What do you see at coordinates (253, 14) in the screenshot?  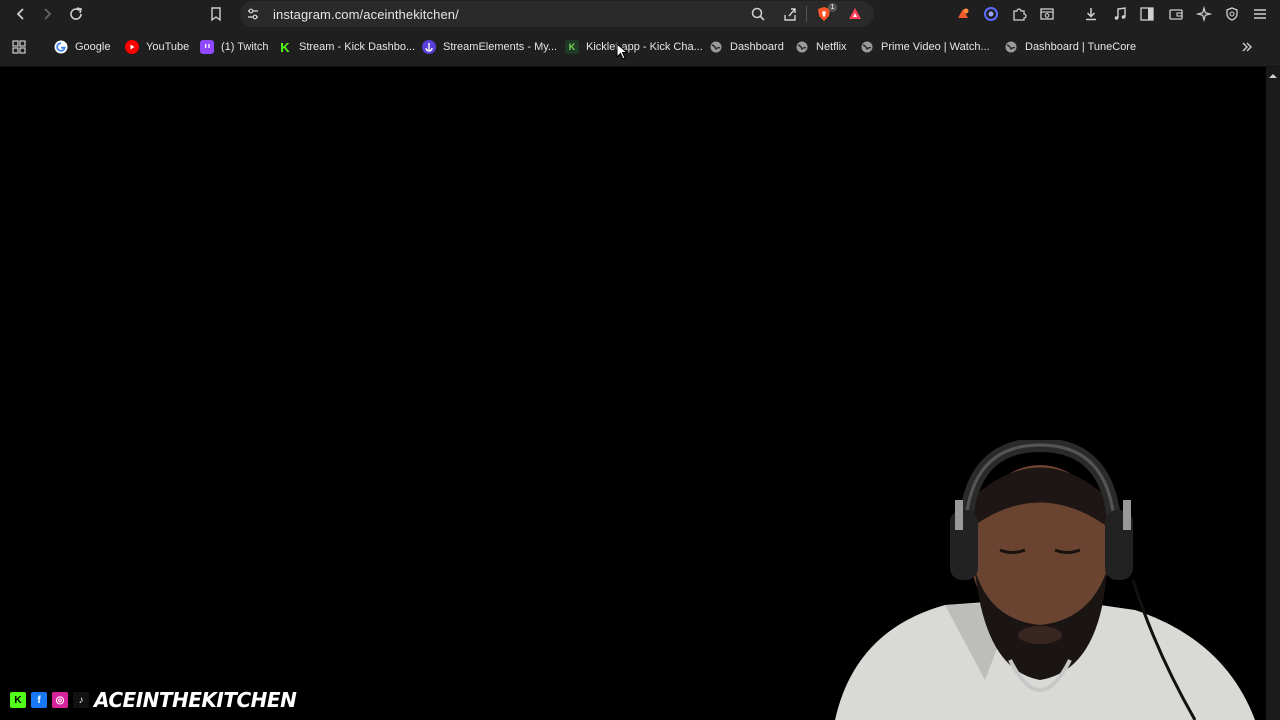 I see `site-info-icon` at bounding box center [253, 14].